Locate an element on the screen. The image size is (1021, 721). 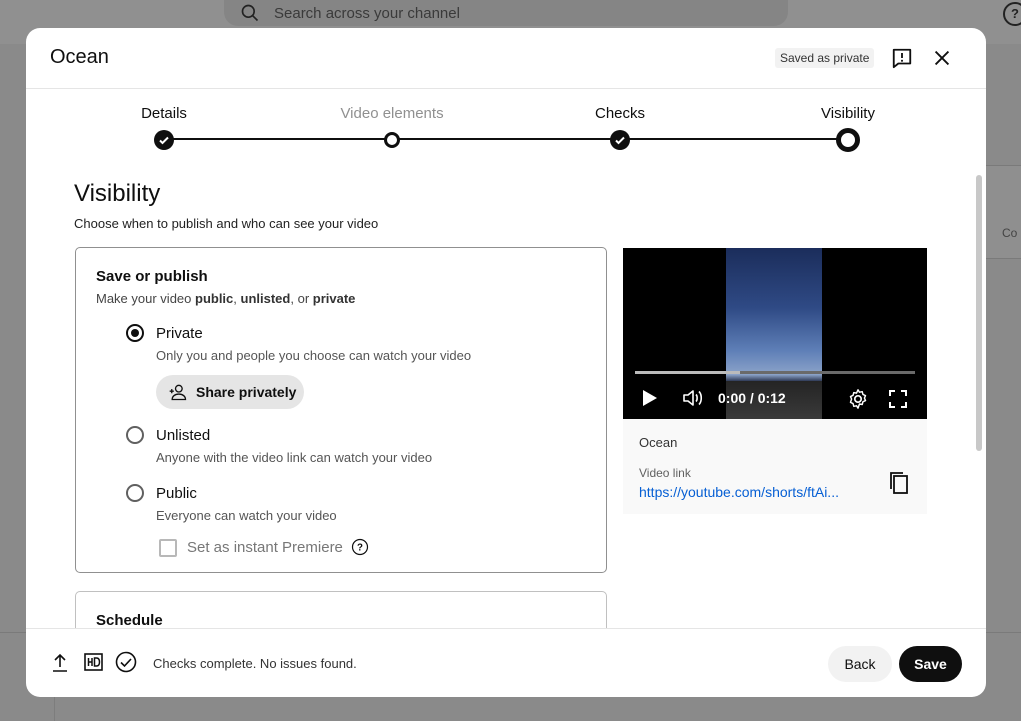
help-circle-icon: ? is located at coordinates (360, 547).